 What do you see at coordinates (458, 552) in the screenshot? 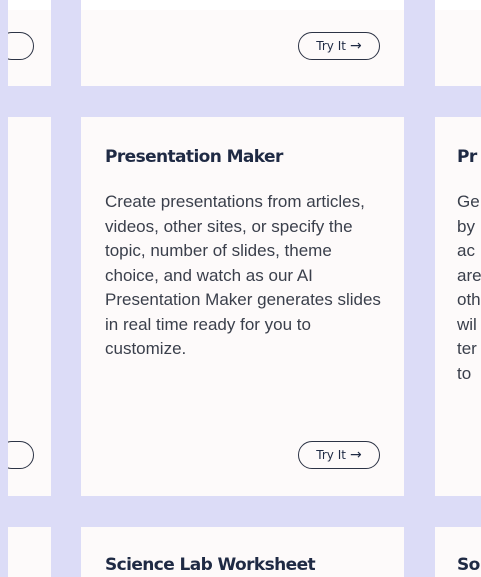
I see `card-bottom-right-partial: So` at bounding box center [458, 552].